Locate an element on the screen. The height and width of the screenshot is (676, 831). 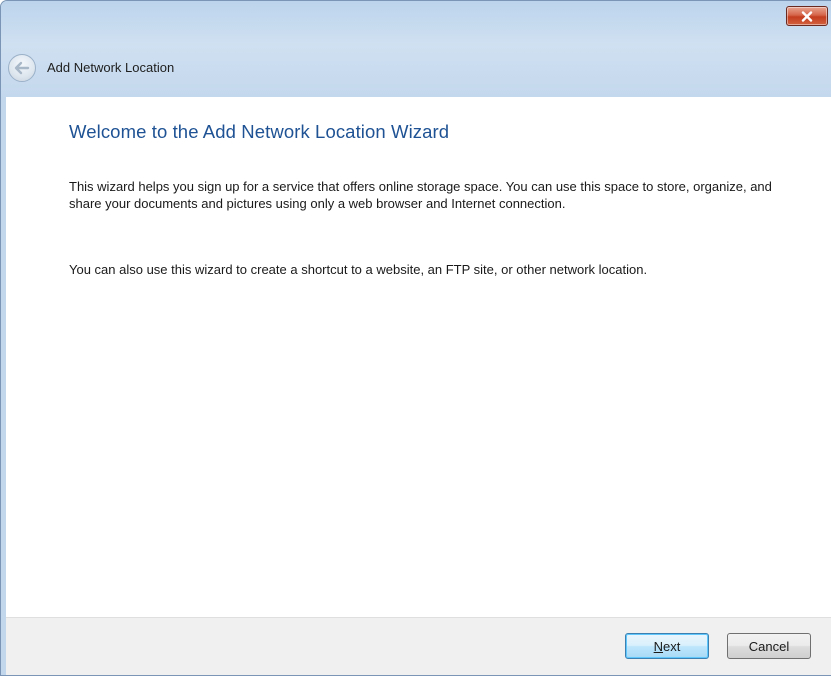
title-bar: Add Network Location is located at coordinates (416, 49).